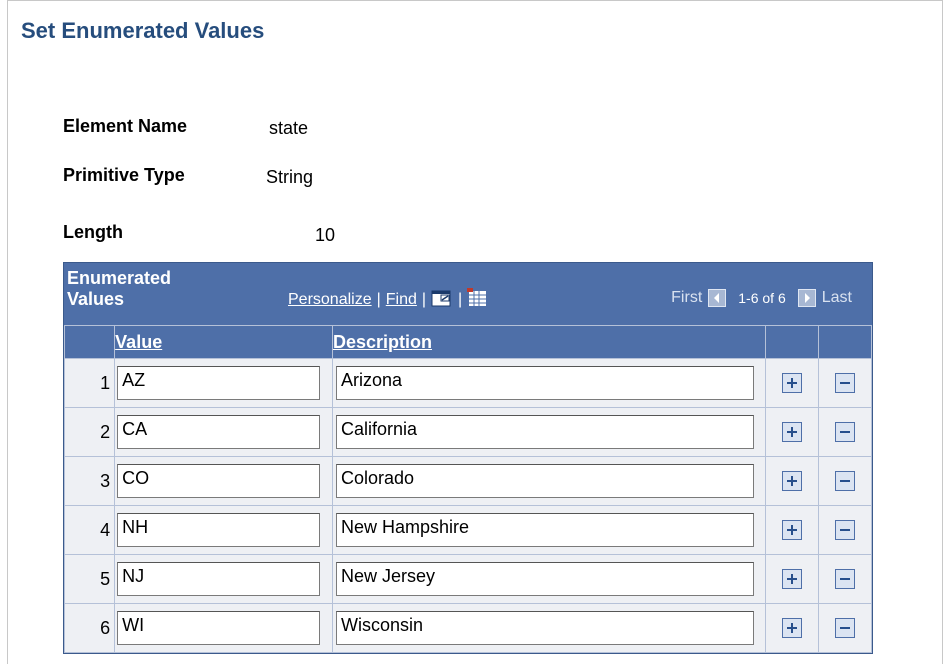 This screenshot has height=664, width=945. I want to click on value-cell: NJ, so click(223, 579).